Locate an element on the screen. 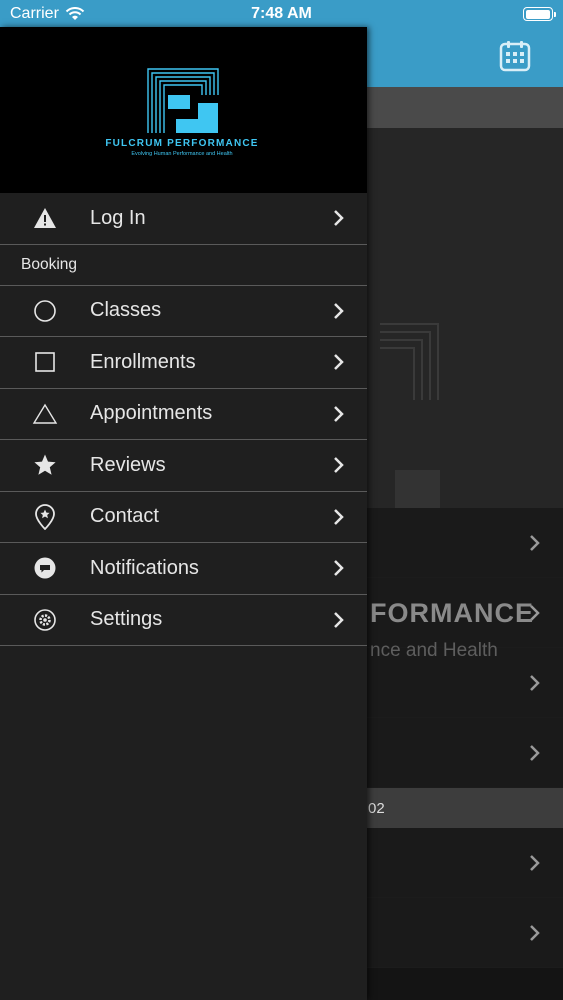 Image resolution: width=563 pixels, height=1000 pixels. location-pin-icon is located at coordinates (45, 516).